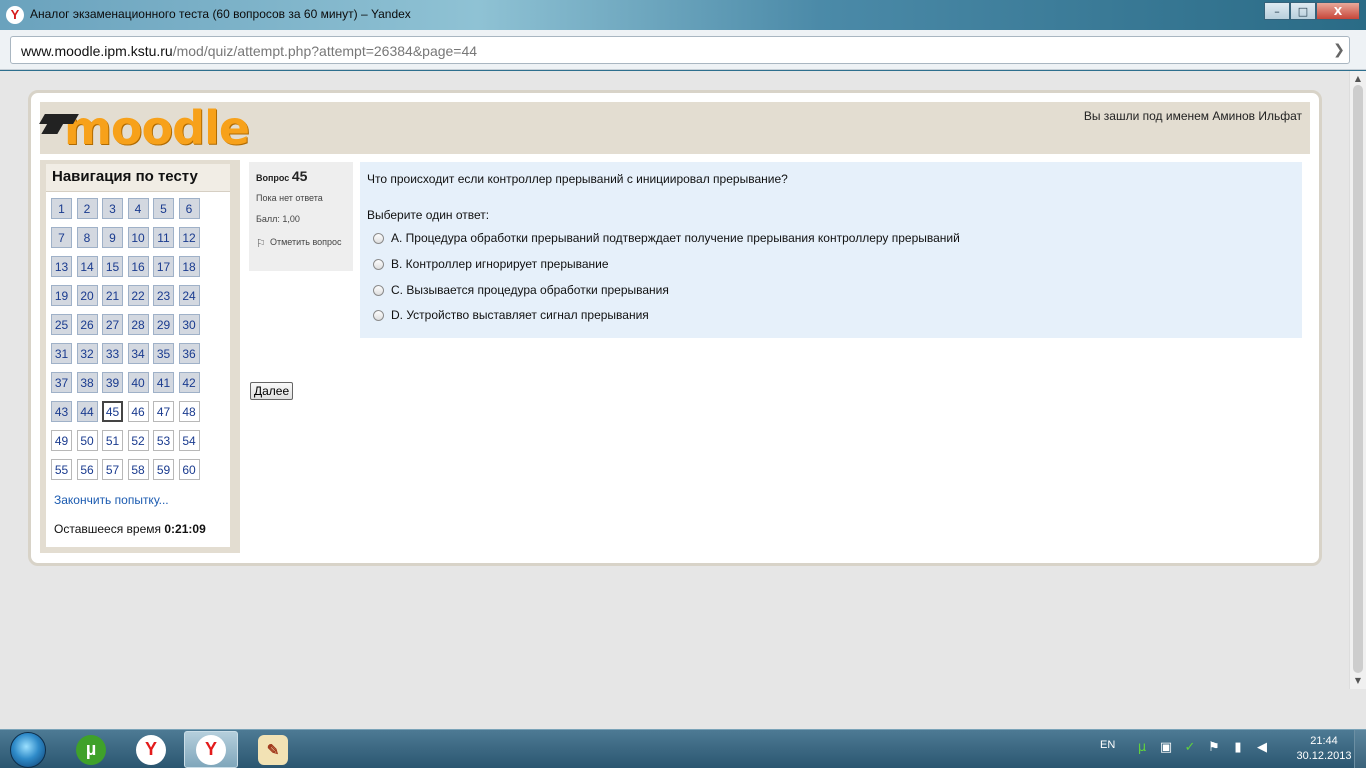  What do you see at coordinates (281, 176) in the screenshot?
I see `question-number: Вопрос 45` at bounding box center [281, 176].